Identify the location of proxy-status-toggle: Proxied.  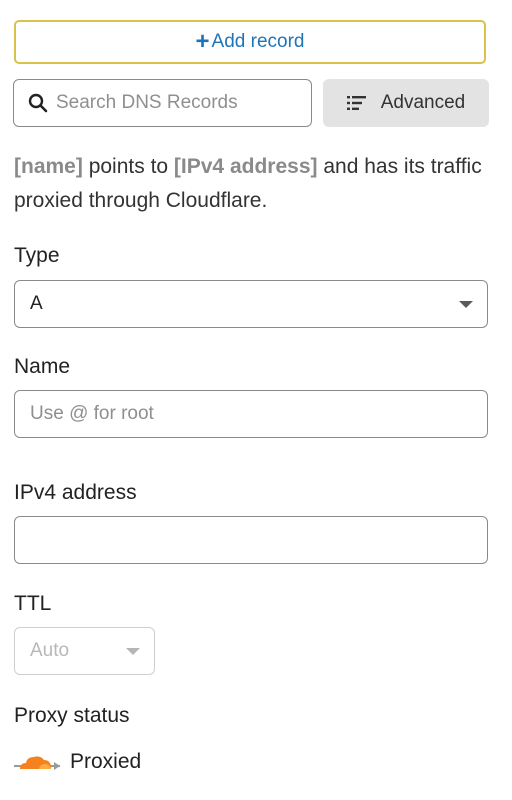
(77, 762).